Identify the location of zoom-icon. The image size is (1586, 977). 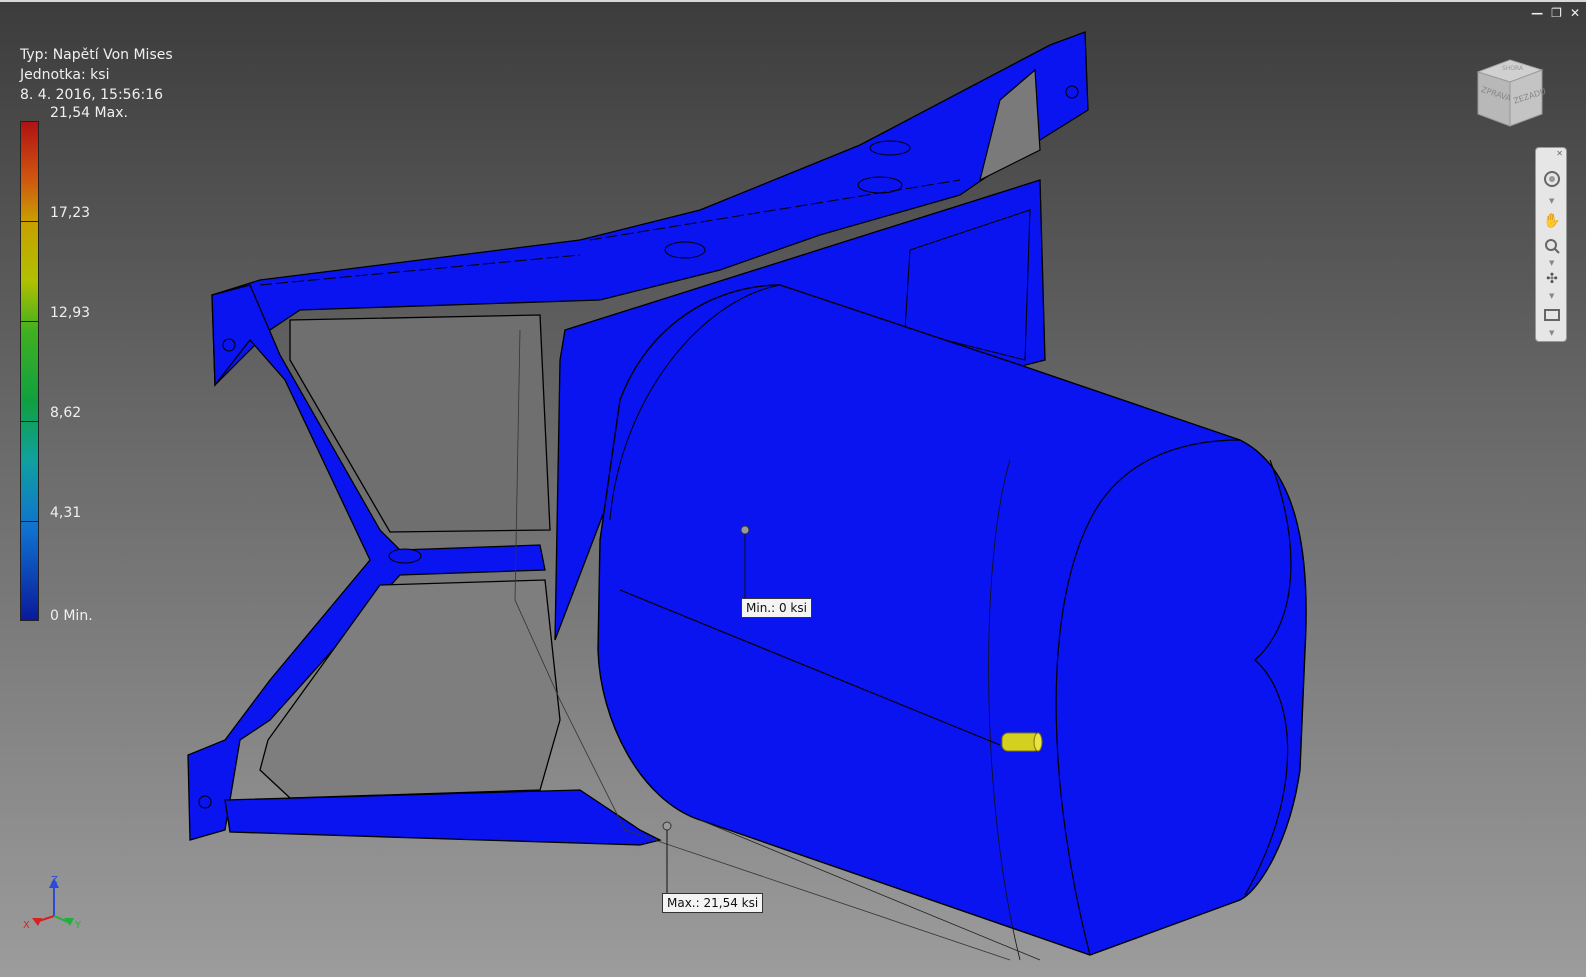
(1552, 246).